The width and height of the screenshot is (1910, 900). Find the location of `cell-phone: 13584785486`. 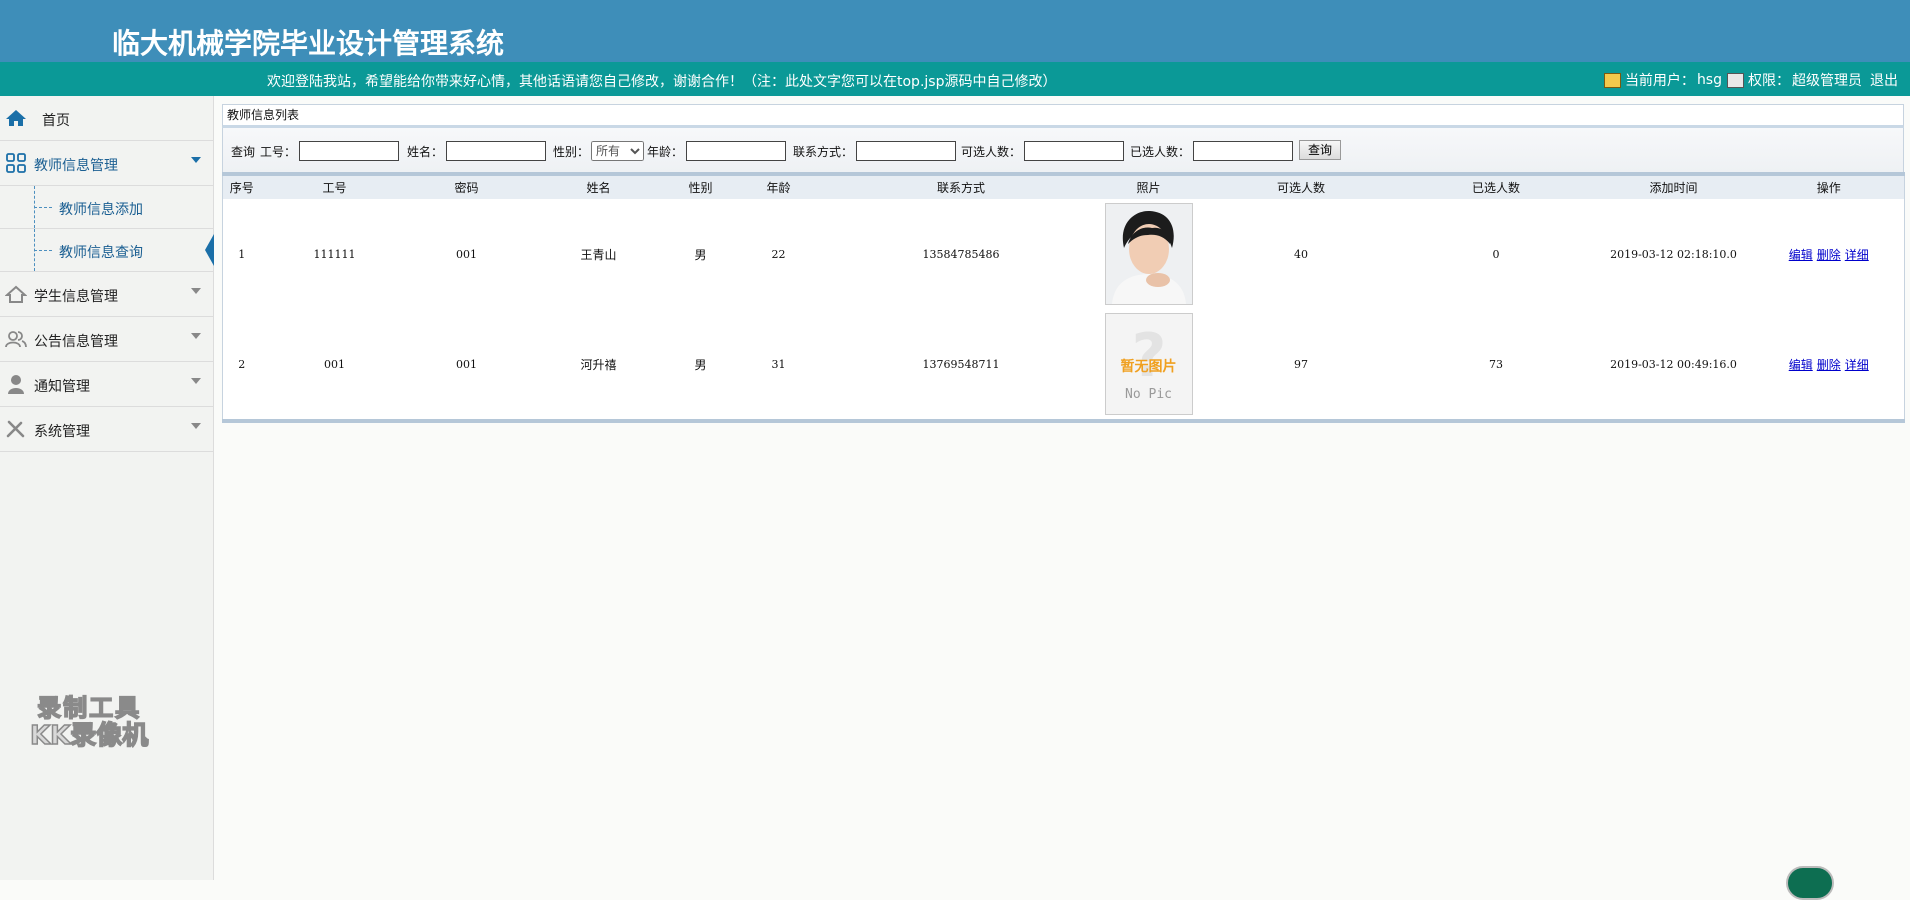

cell-phone: 13584785486 is located at coordinates (961, 254).